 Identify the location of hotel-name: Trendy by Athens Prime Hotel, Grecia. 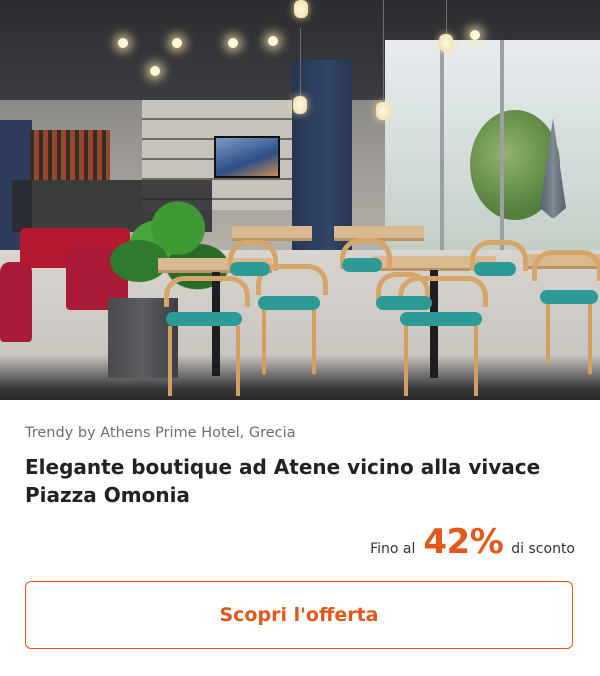
(160, 433).